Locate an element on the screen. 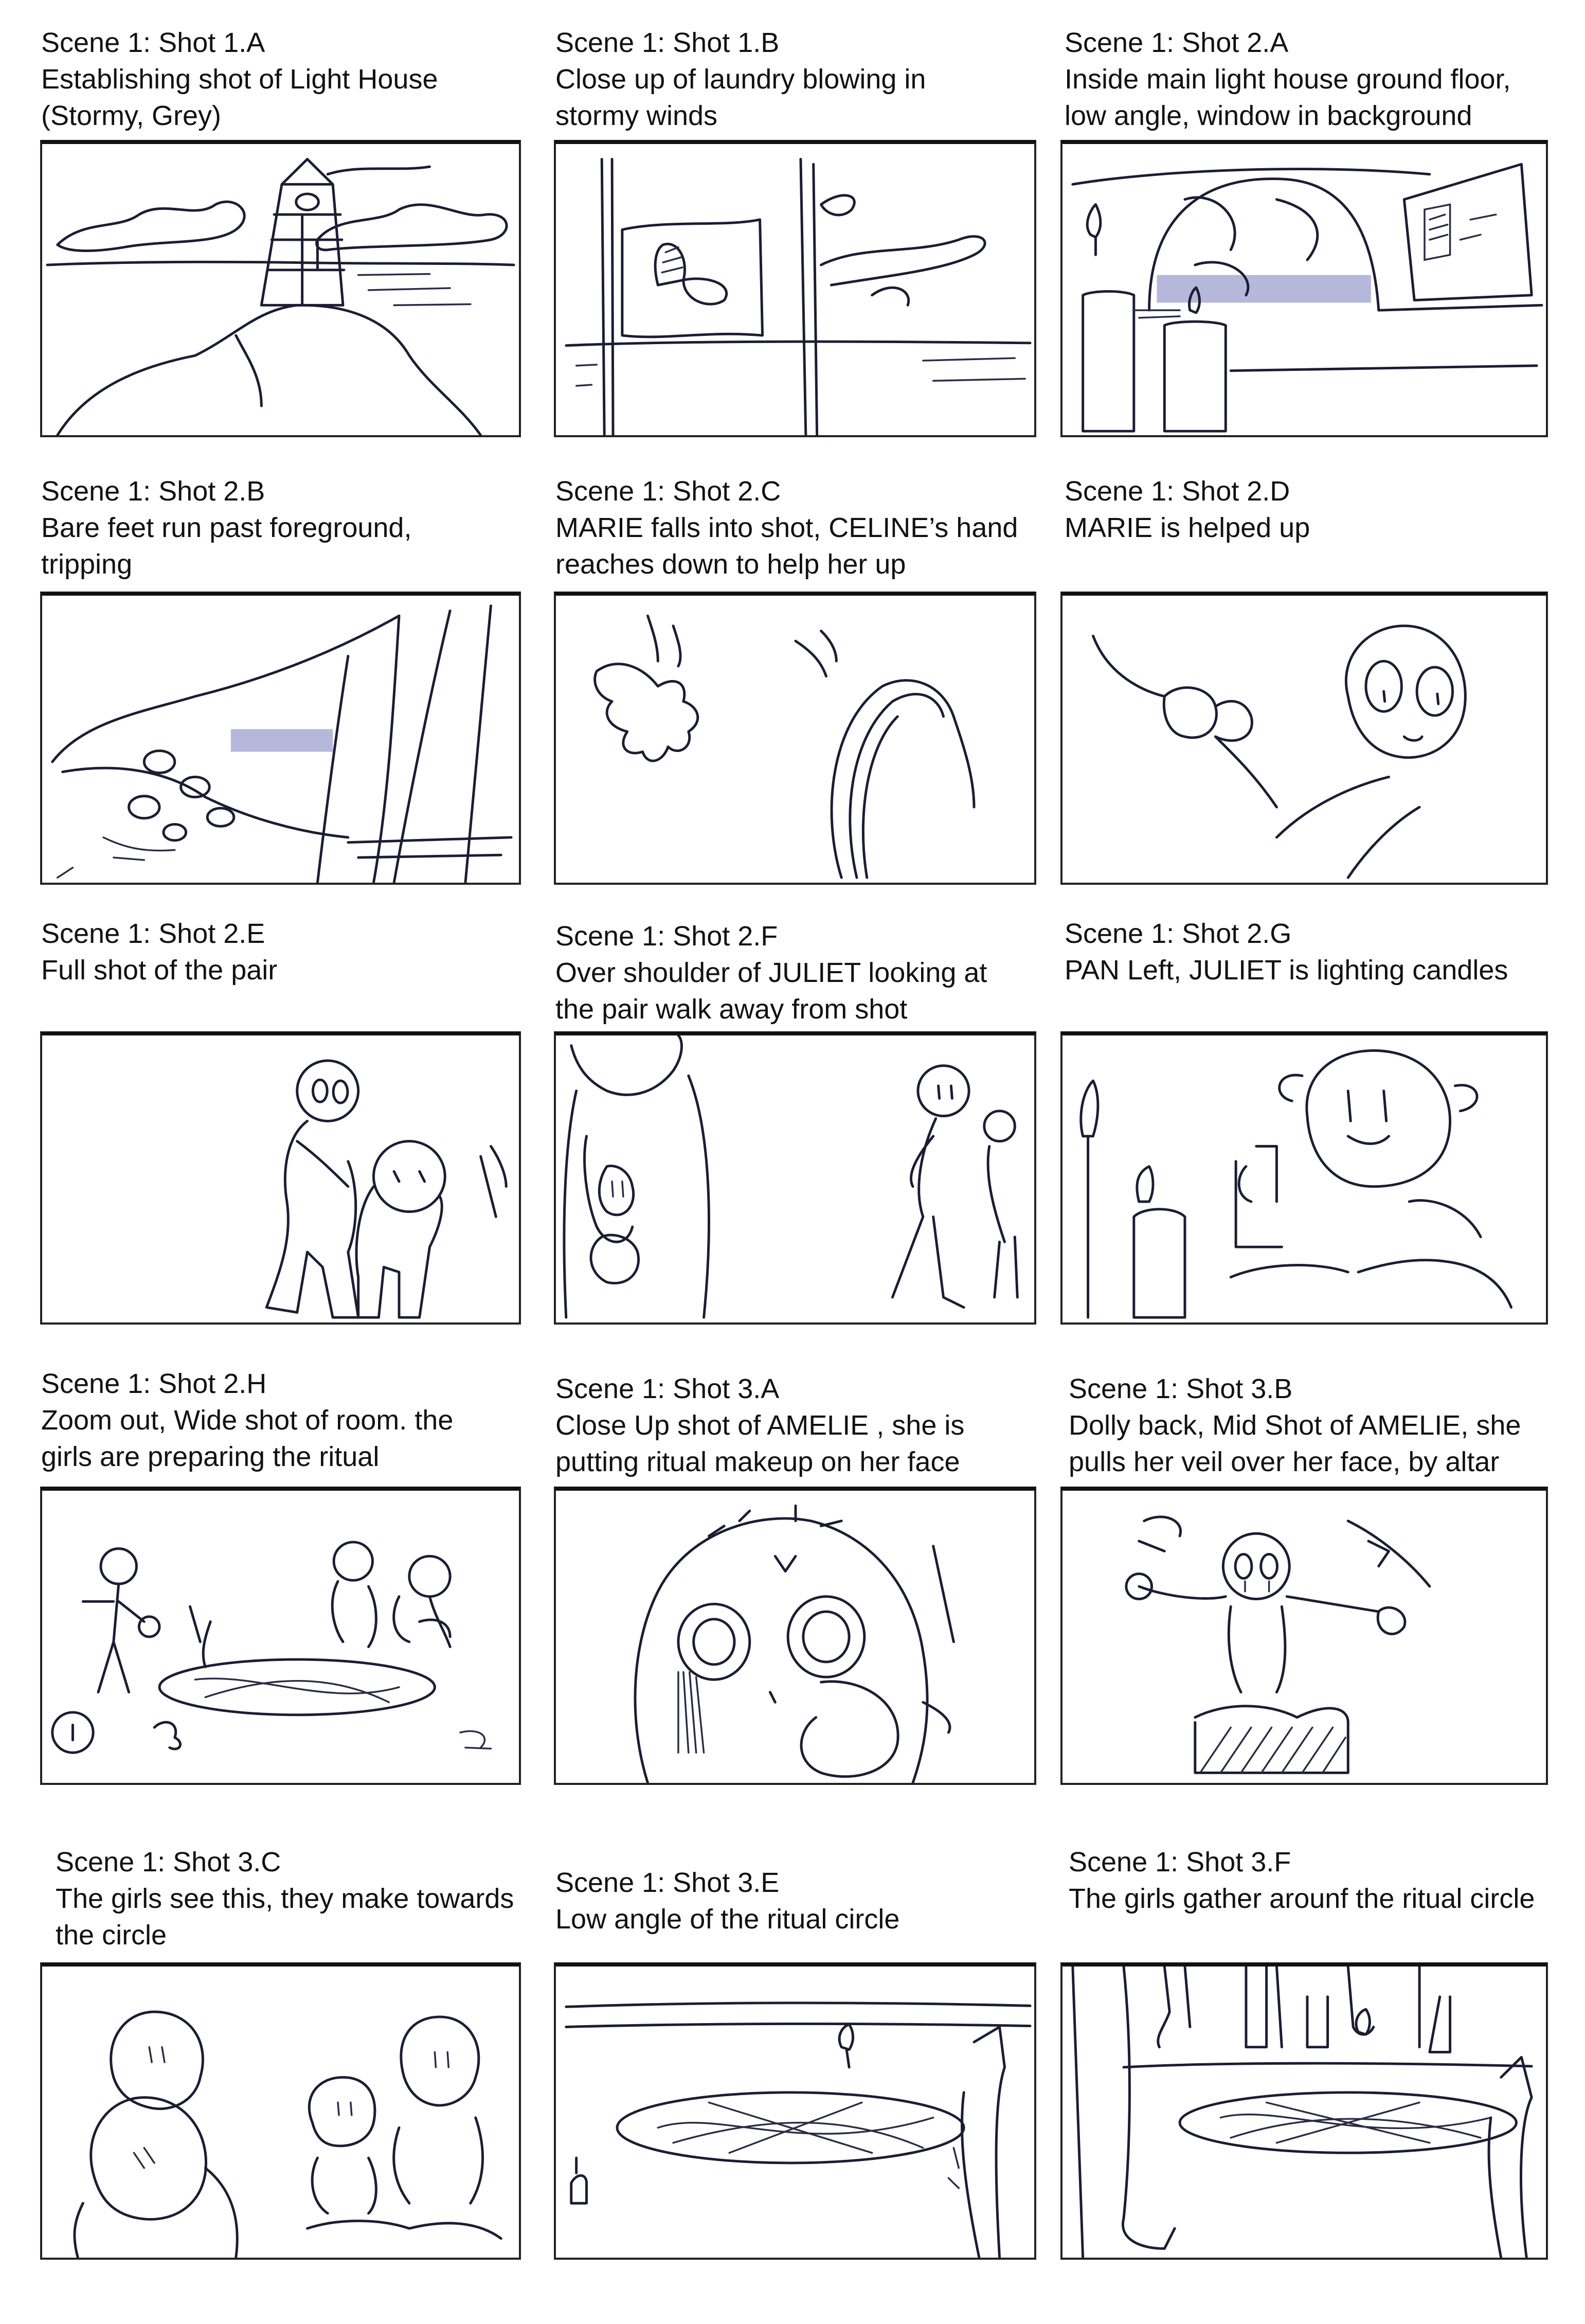  panel-title: Scene 1: Shot 2.A is located at coordinates (1177, 42).